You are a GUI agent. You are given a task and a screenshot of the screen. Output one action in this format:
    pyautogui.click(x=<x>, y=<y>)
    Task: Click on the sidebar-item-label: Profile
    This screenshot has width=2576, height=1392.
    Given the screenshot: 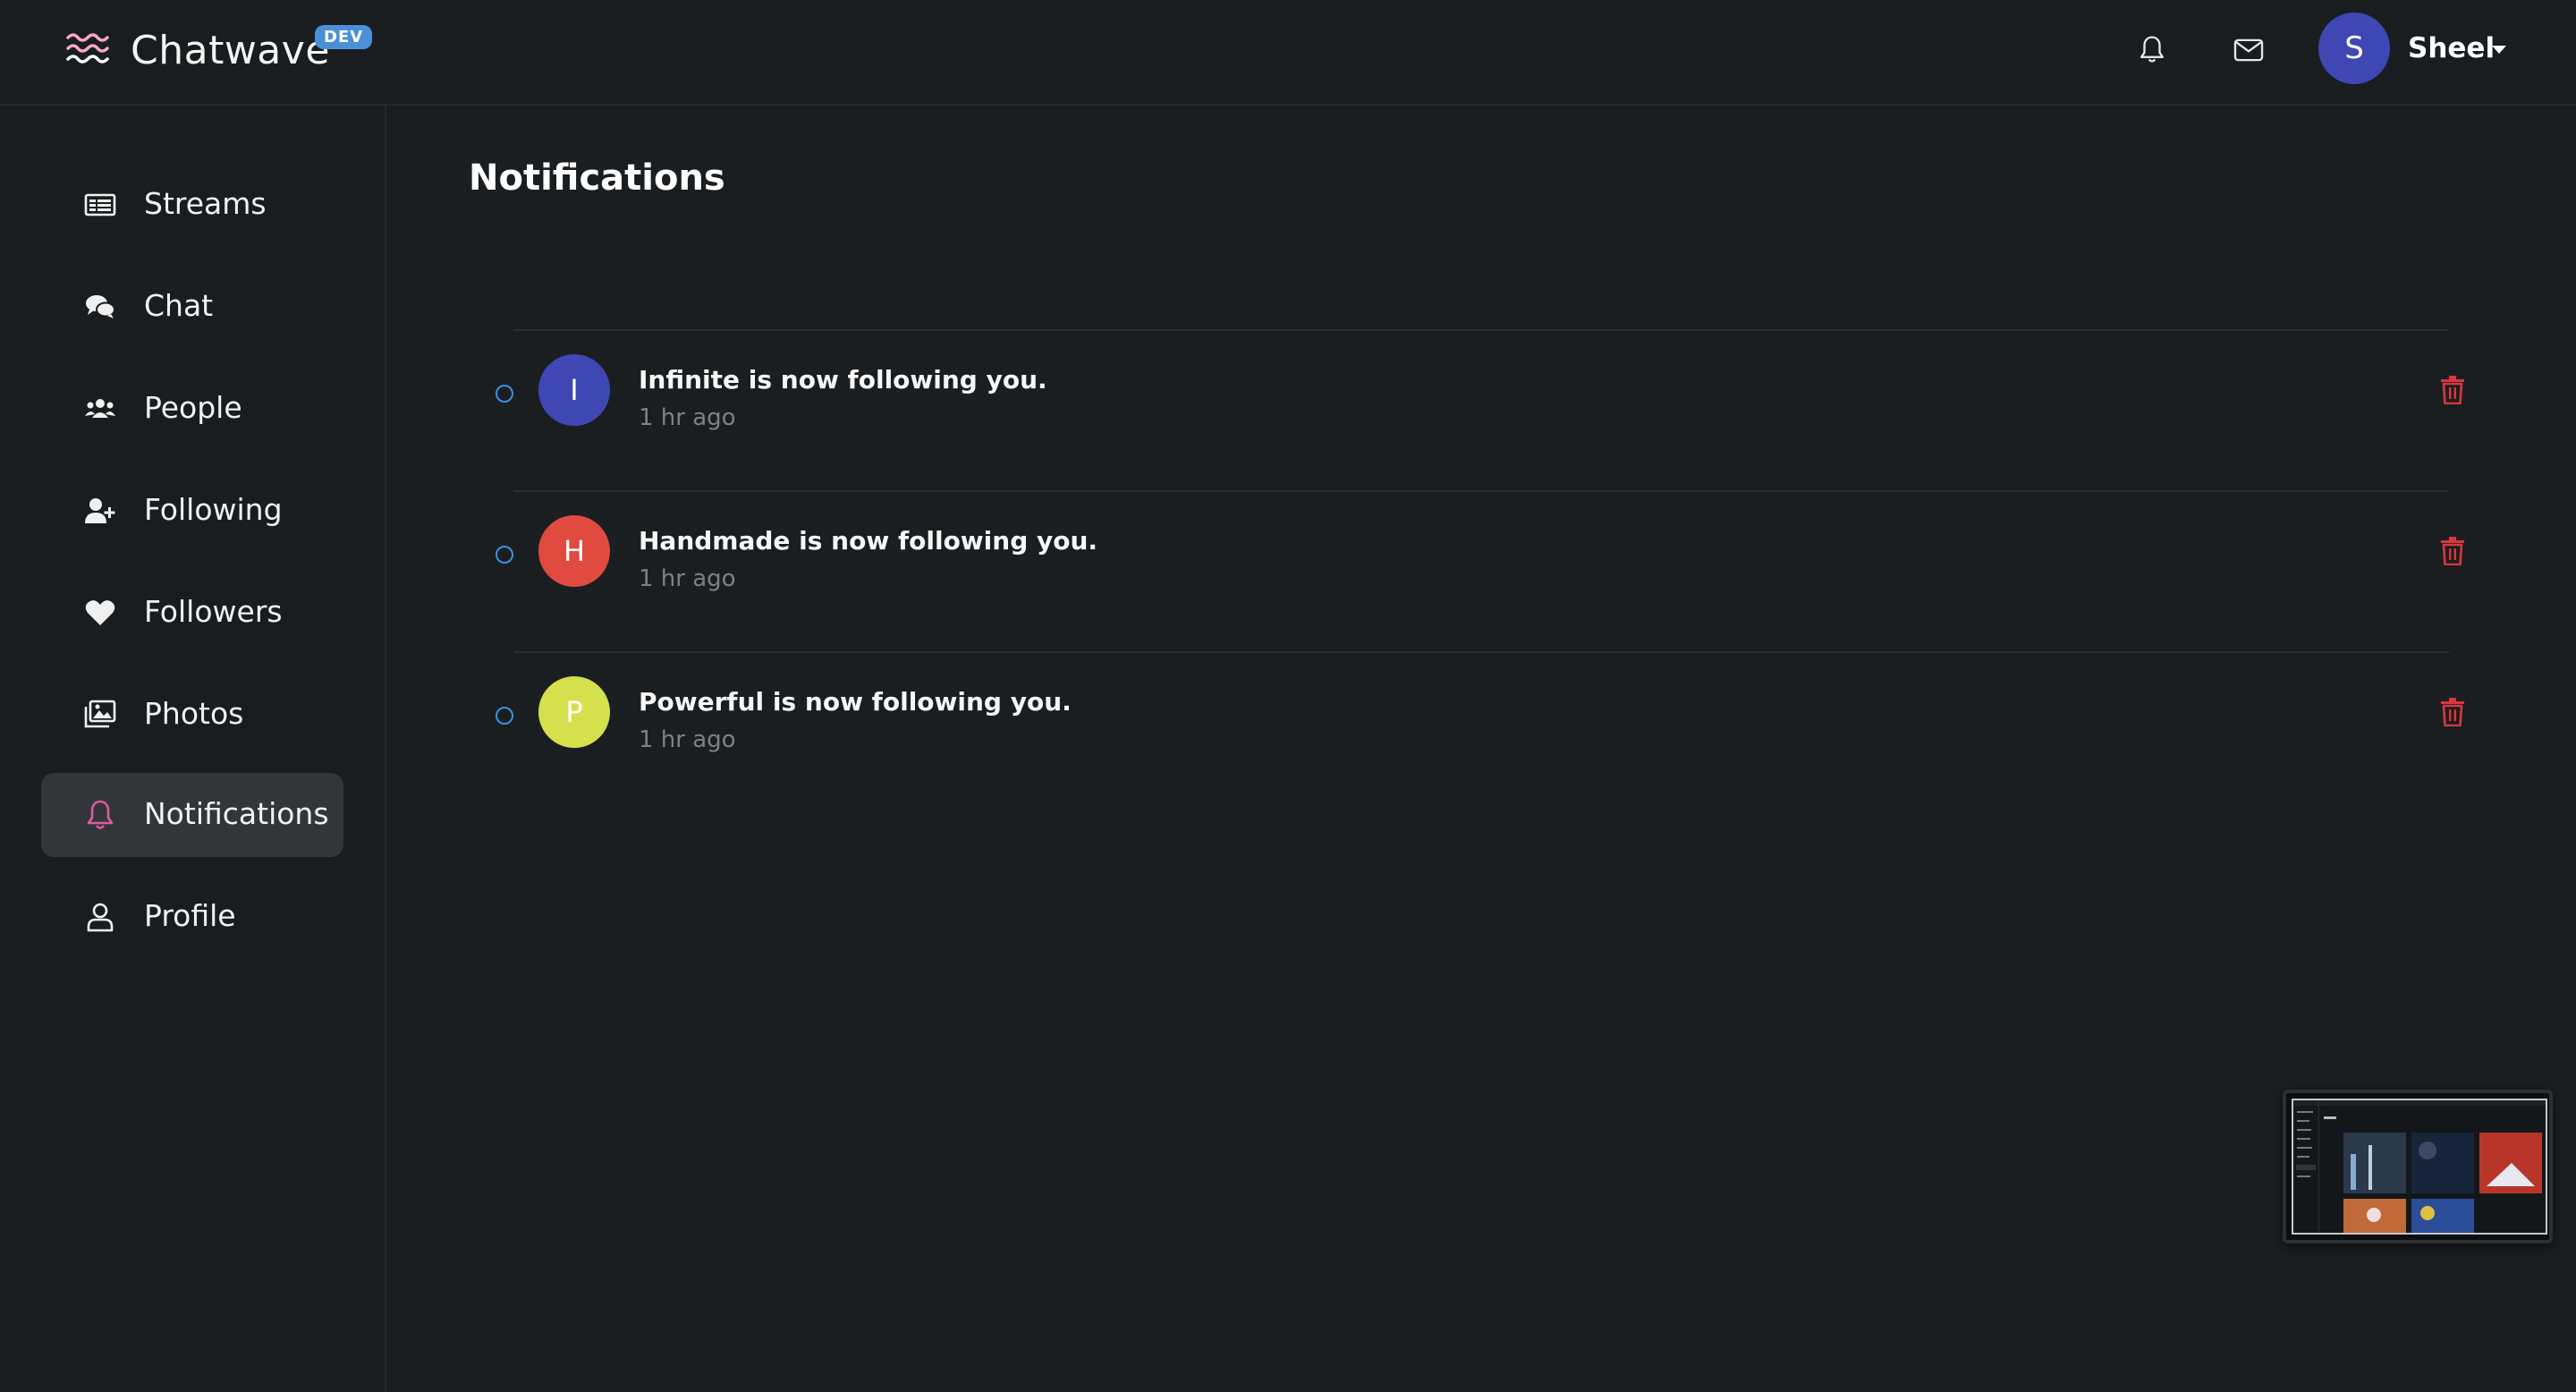 What is the action you would take?
    pyautogui.click(x=190, y=915)
    